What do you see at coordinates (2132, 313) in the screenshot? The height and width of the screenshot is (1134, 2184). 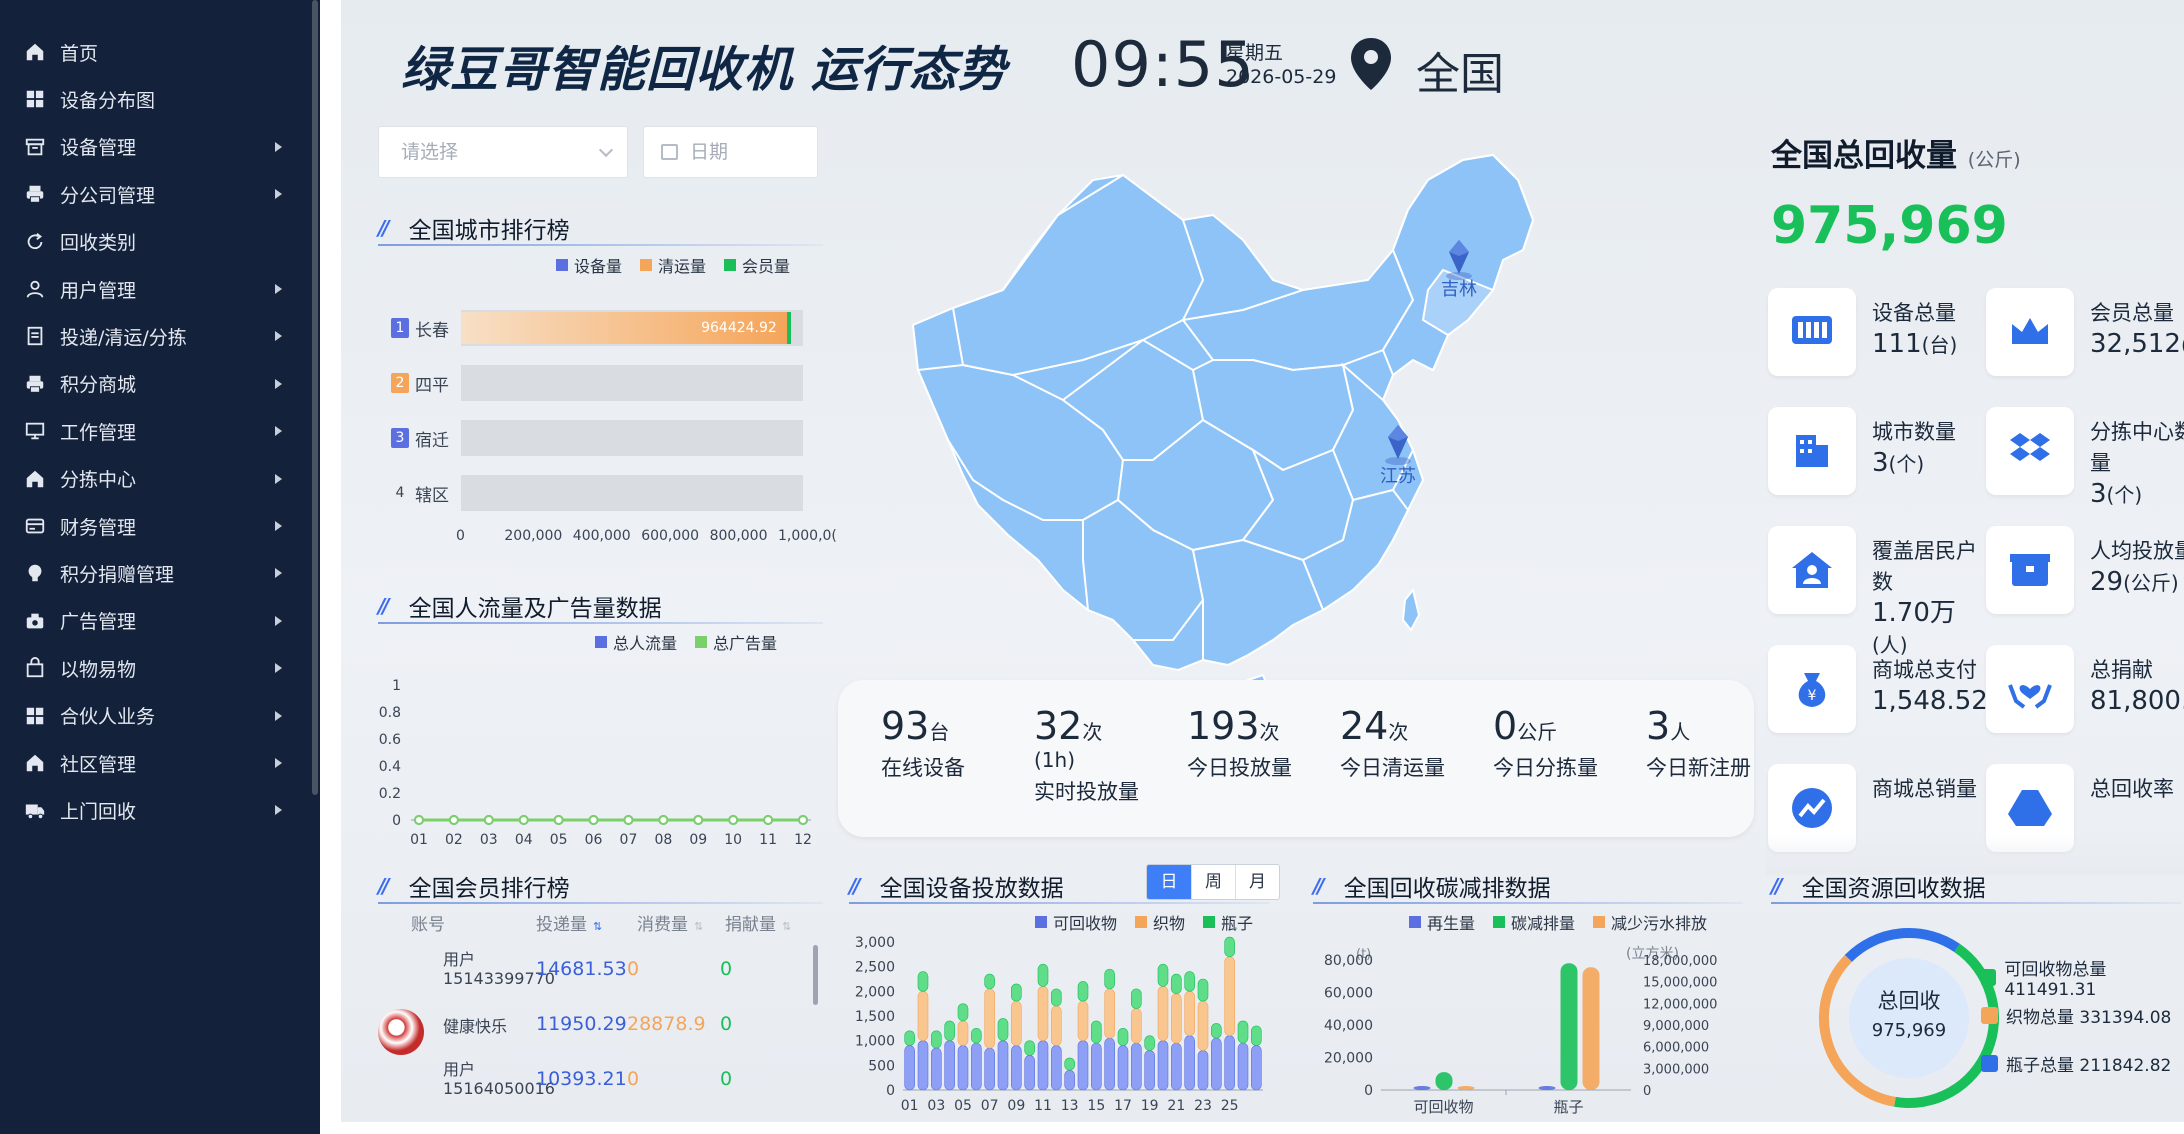 I see `kpi-label: 会员总量` at bounding box center [2132, 313].